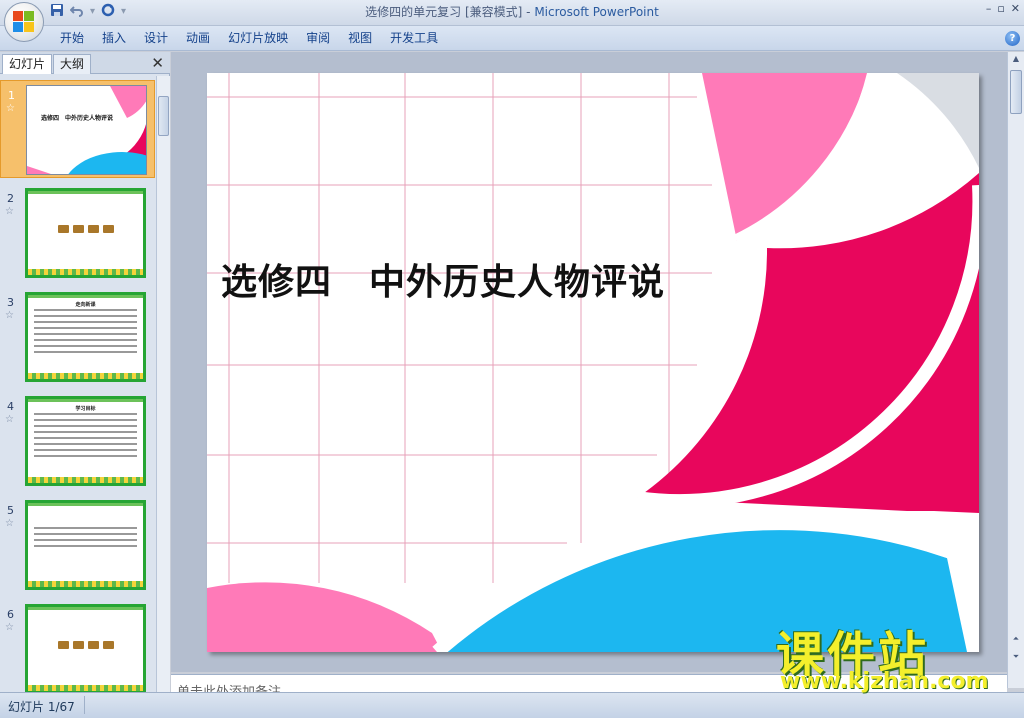  What do you see at coordinates (1015, 370) in the screenshot?
I see `slide-scrollbar: ▲ ⏶ ⏷` at bounding box center [1015, 370].